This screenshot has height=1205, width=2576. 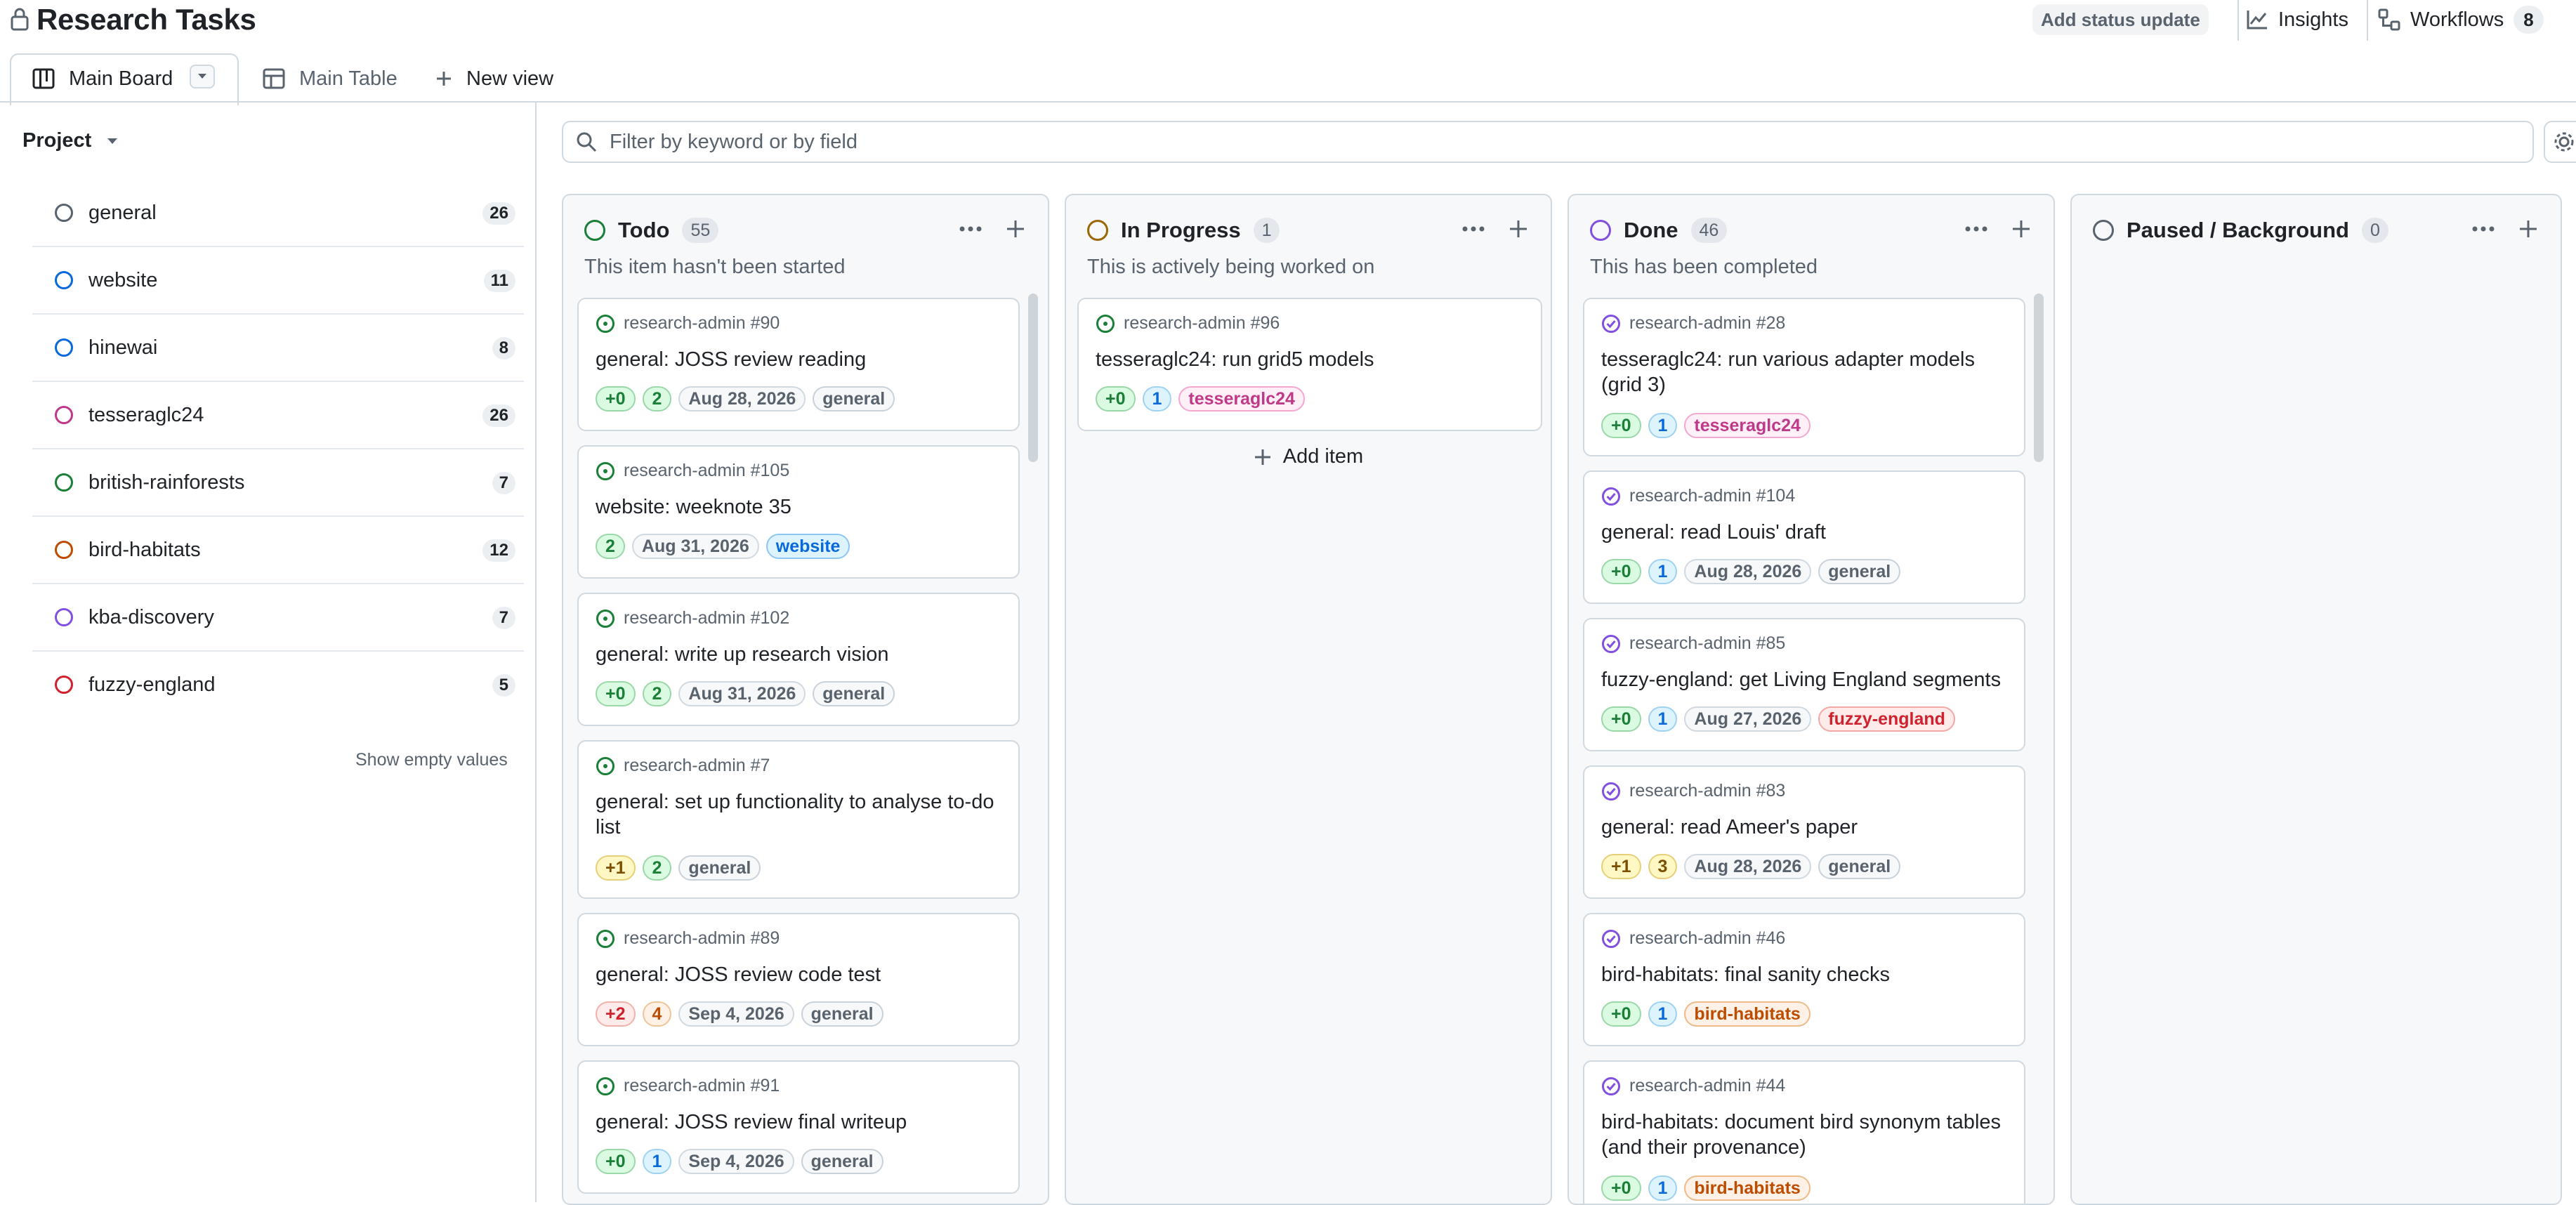 What do you see at coordinates (1707, 1085) in the screenshot?
I see `card-ref-text: research-admin #44` at bounding box center [1707, 1085].